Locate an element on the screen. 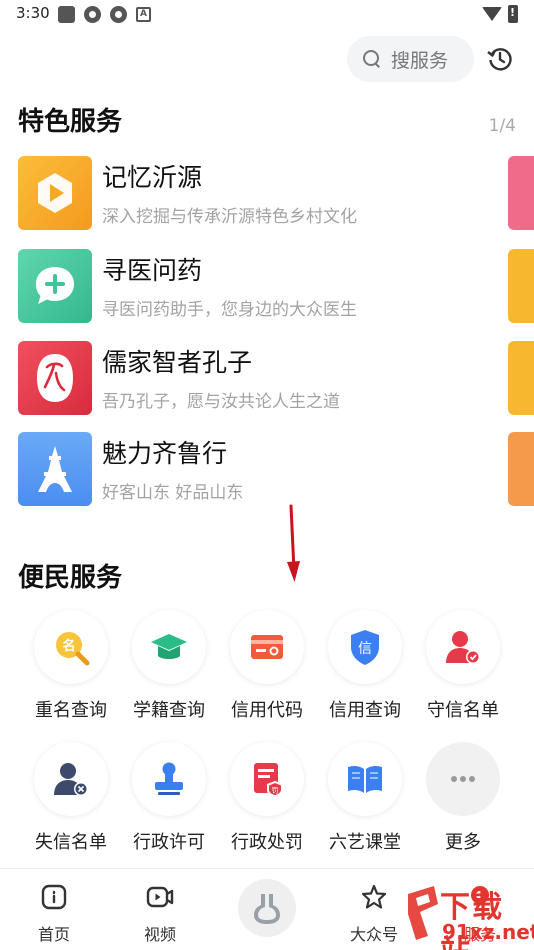  feature-item-meili-qilu: 魅力齐鲁行 好客山东 好品山东 is located at coordinates (258, 470).